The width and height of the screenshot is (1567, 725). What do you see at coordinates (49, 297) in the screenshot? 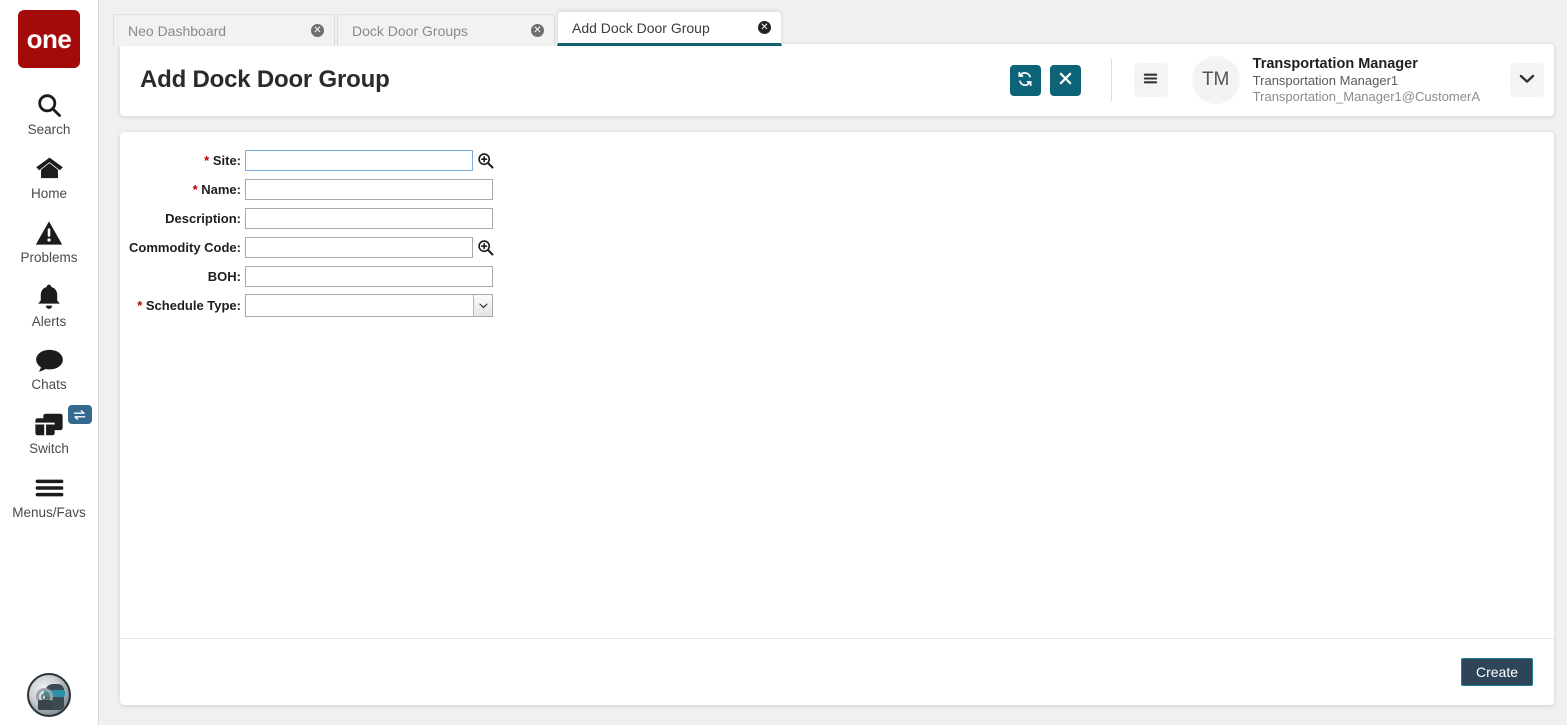
I see `bell-icon` at bounding box center [49, 297].